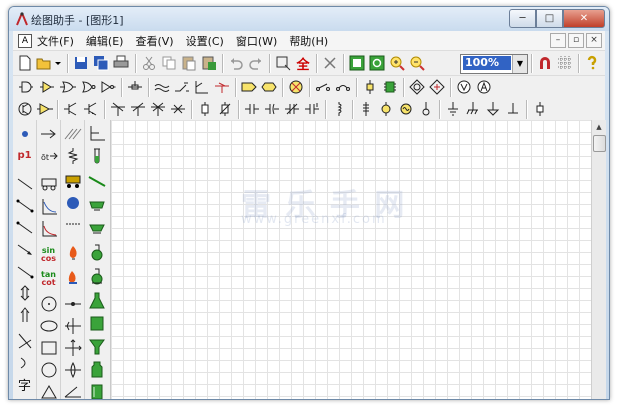  I want to click on close-button: ✕, so click(584, 18).